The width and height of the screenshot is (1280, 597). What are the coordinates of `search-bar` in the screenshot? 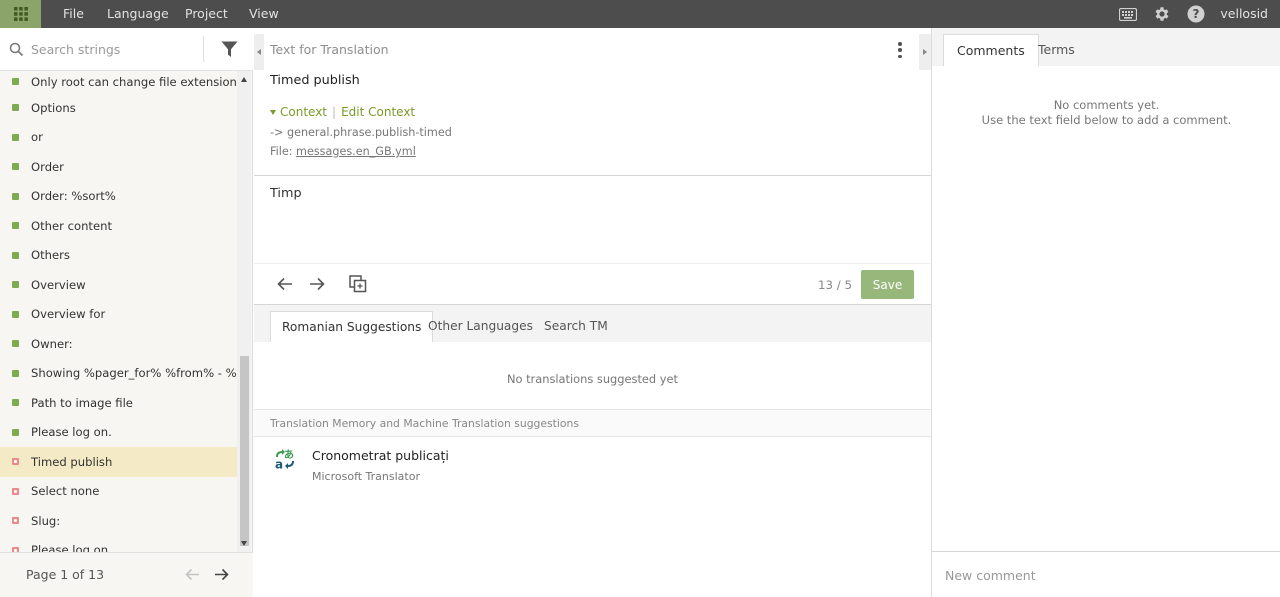 It's located at (126, 49).